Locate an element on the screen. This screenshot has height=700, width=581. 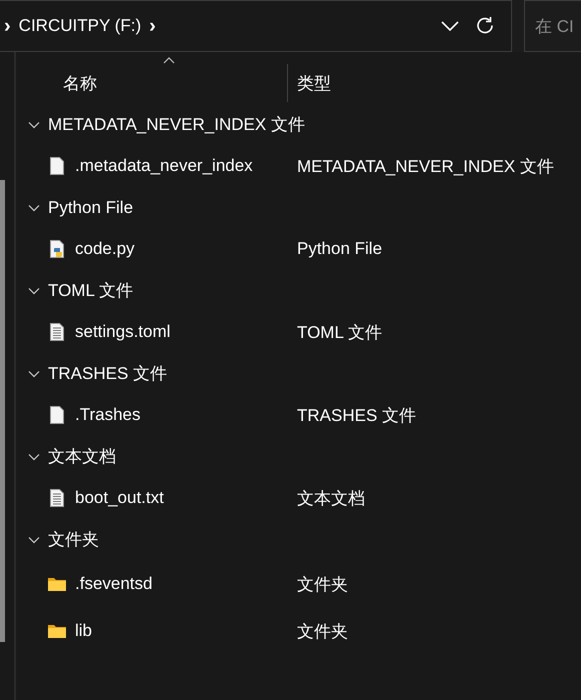
file-type: Python File is located at coordinates (339, 249).